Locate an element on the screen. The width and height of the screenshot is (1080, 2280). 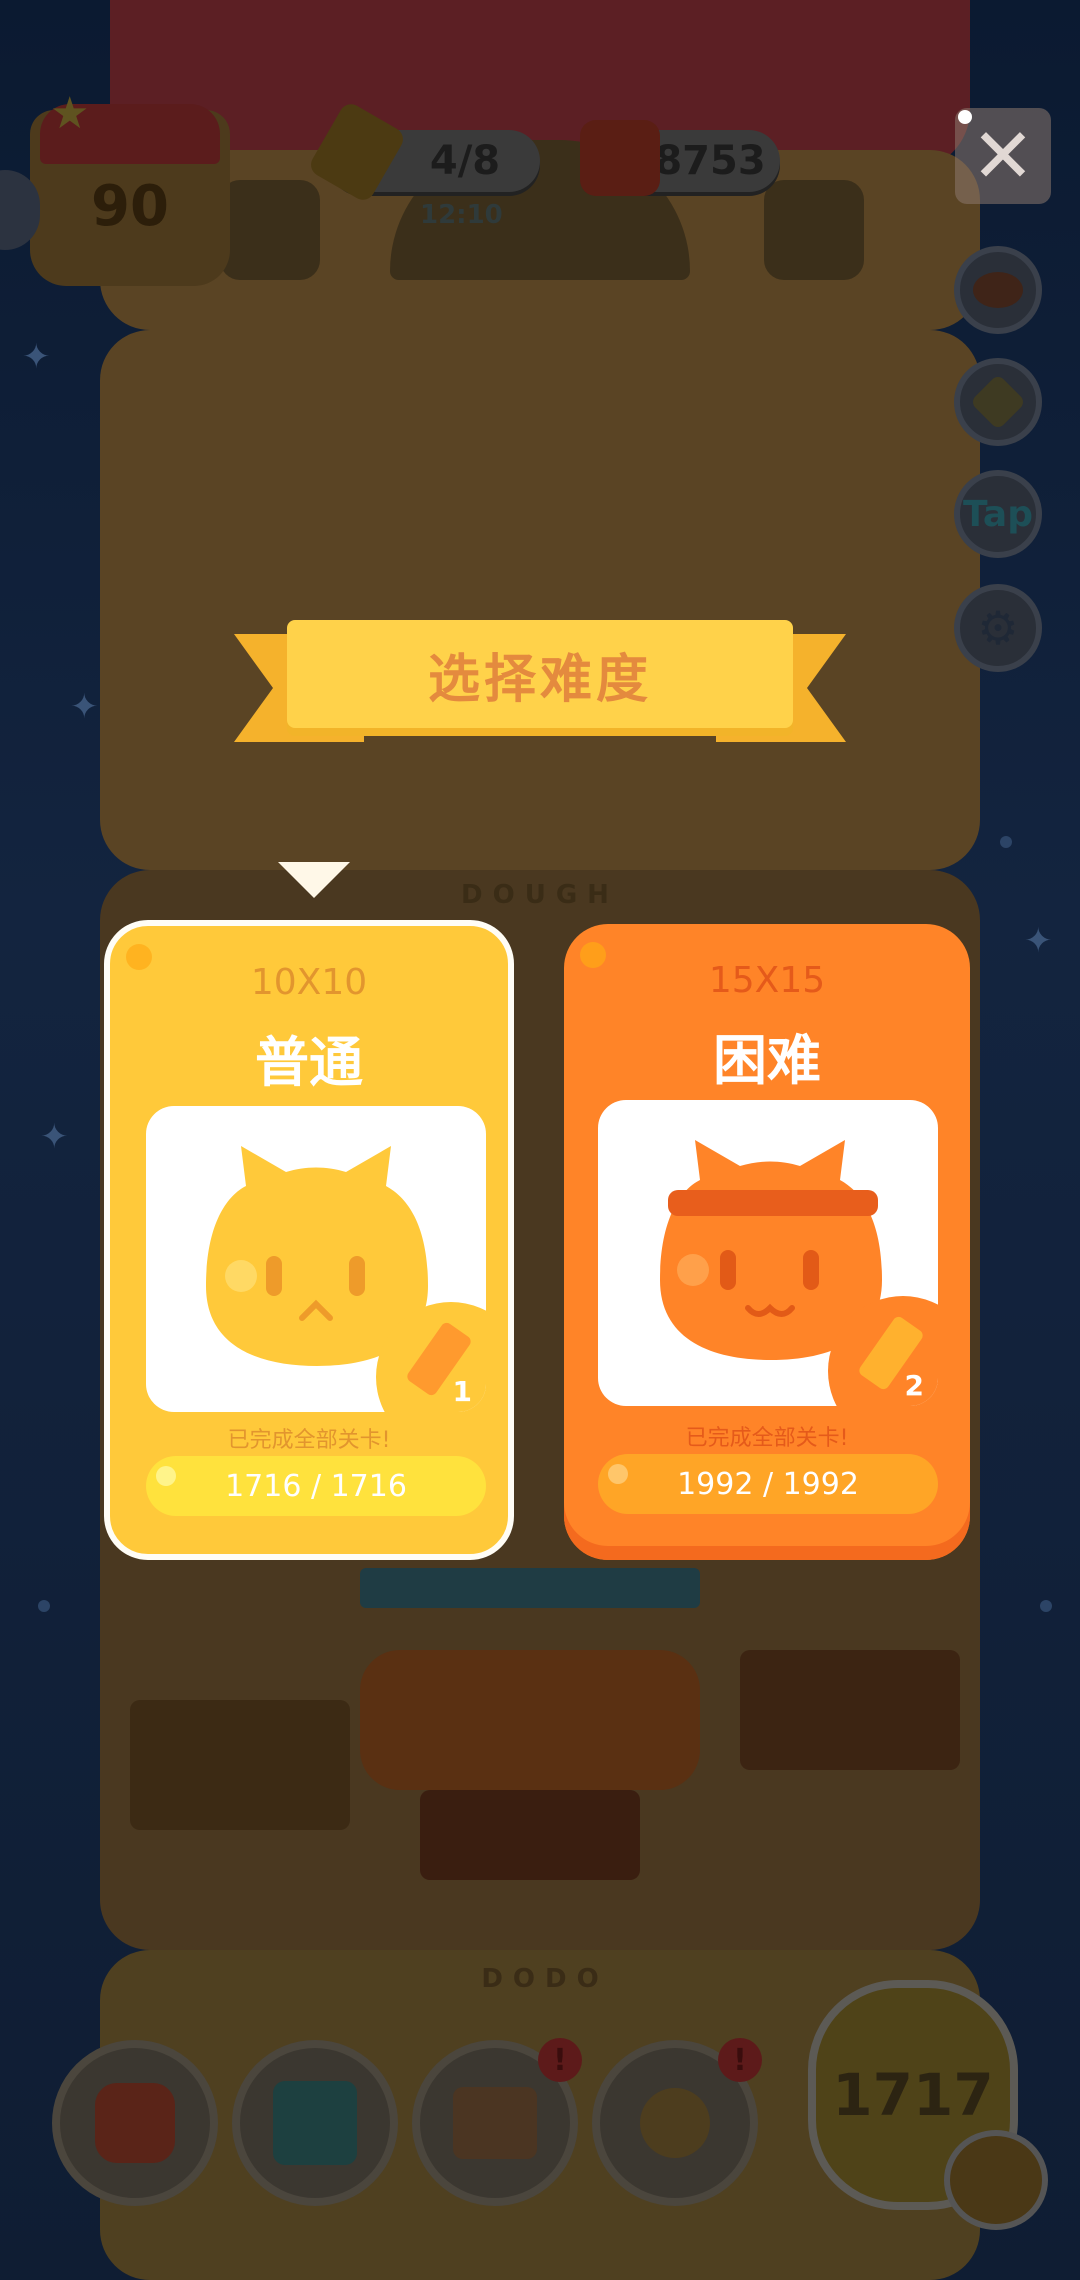
grid-size-label: 10X10 is located at coordinates (309, 982).